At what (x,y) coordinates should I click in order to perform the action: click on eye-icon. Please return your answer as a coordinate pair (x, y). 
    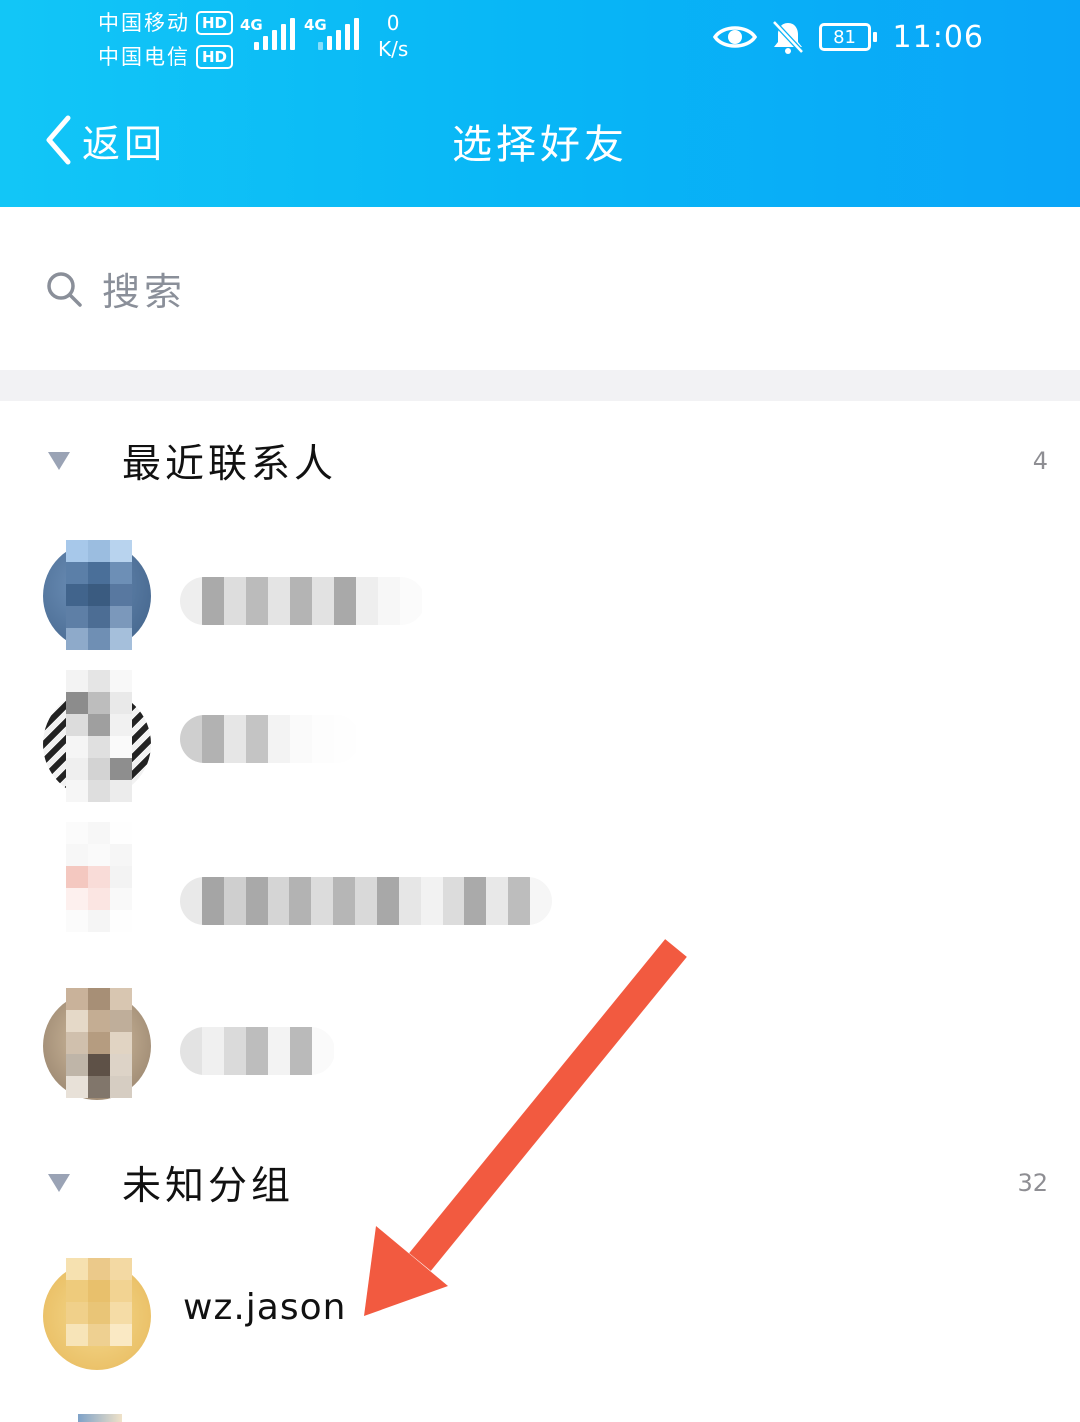
    Looking at the image, I should click on (734, 37).